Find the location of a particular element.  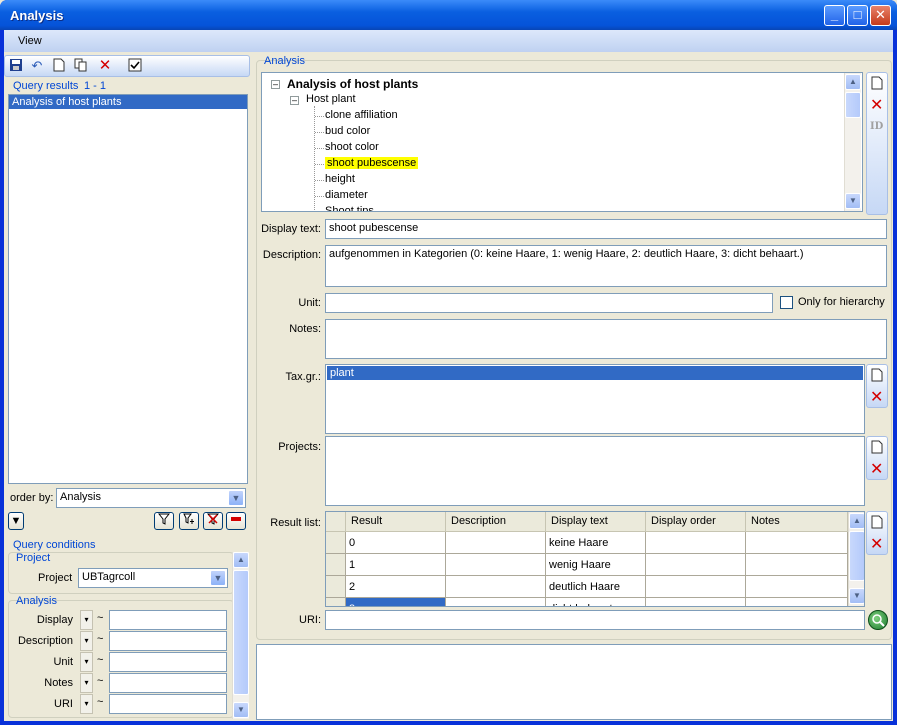

conditions-scrollbar: ▲ ▼ is located at coordinates (240, 635).